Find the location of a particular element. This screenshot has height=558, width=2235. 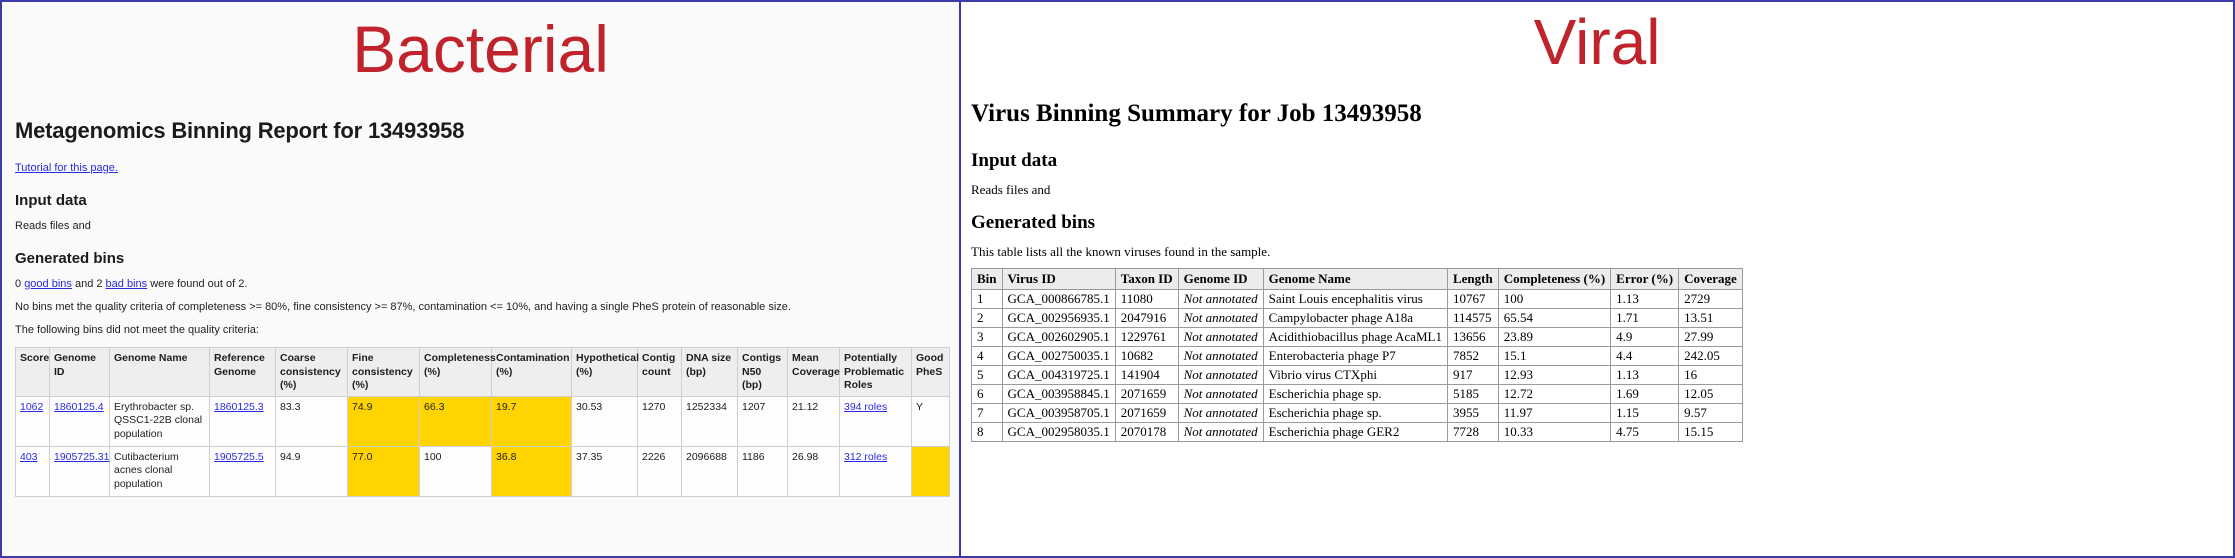

genome-id-link: 1905725.31 is located at coordinates (81, 457).